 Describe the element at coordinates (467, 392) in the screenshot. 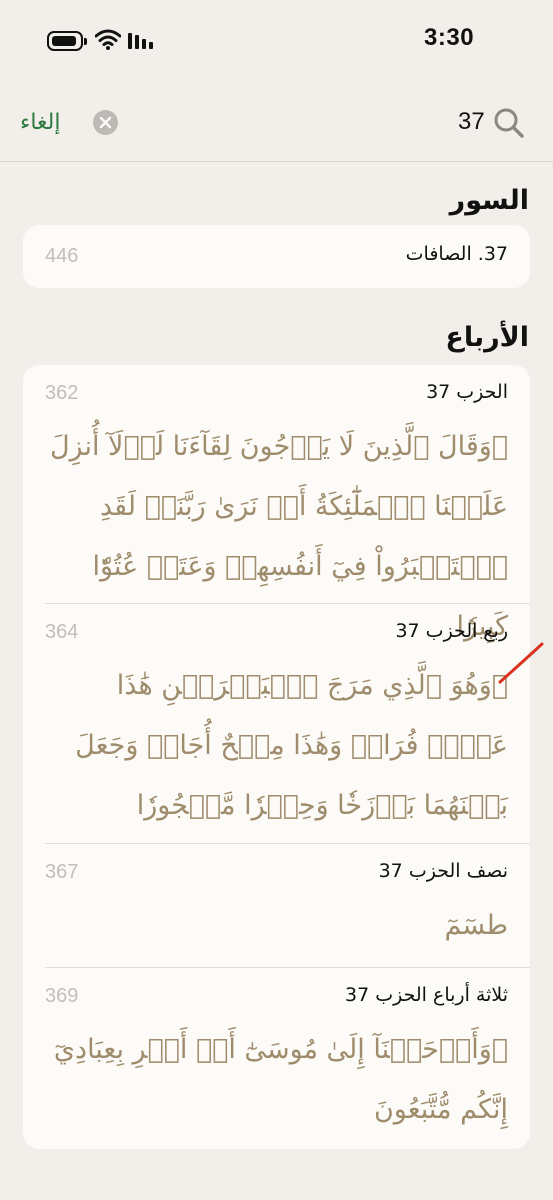

I see `rub-label: الحزب 37` at that location.